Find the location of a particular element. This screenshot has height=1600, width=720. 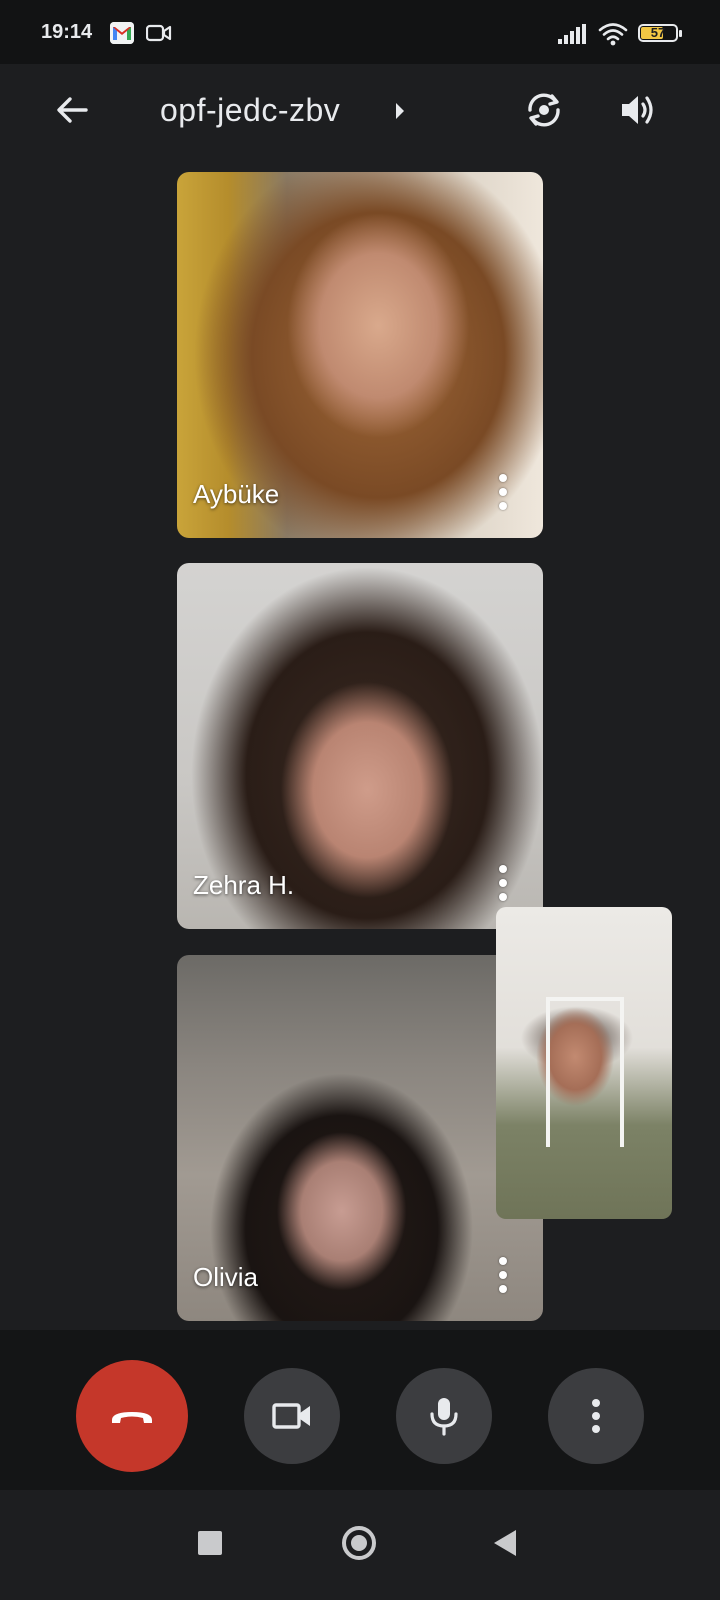

video-camera-icon is located at coordinates (291, 1416).